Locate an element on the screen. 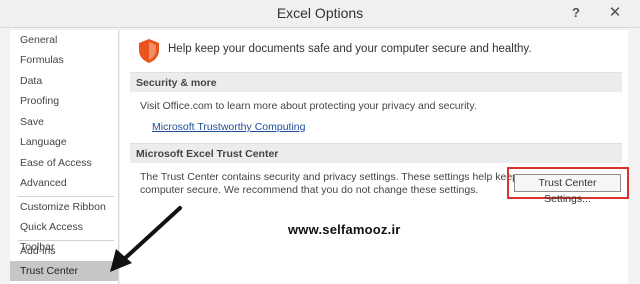  window-title: Excel Options is located at coordinates (320, 13).